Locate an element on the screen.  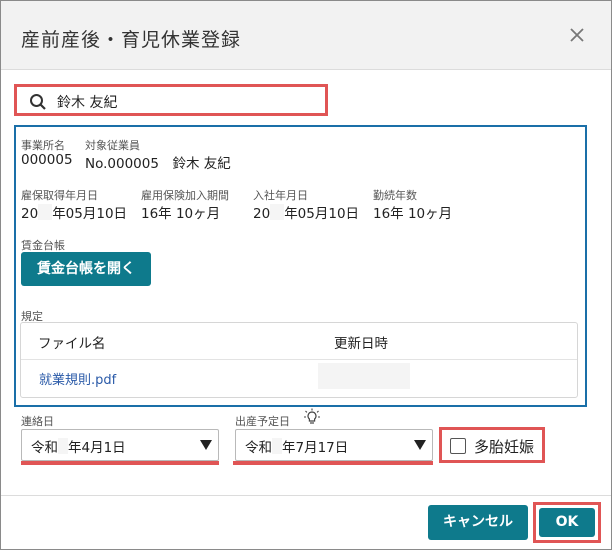
insurance-date-value: 20 年05月10日 is located at coordinates (74, 213).